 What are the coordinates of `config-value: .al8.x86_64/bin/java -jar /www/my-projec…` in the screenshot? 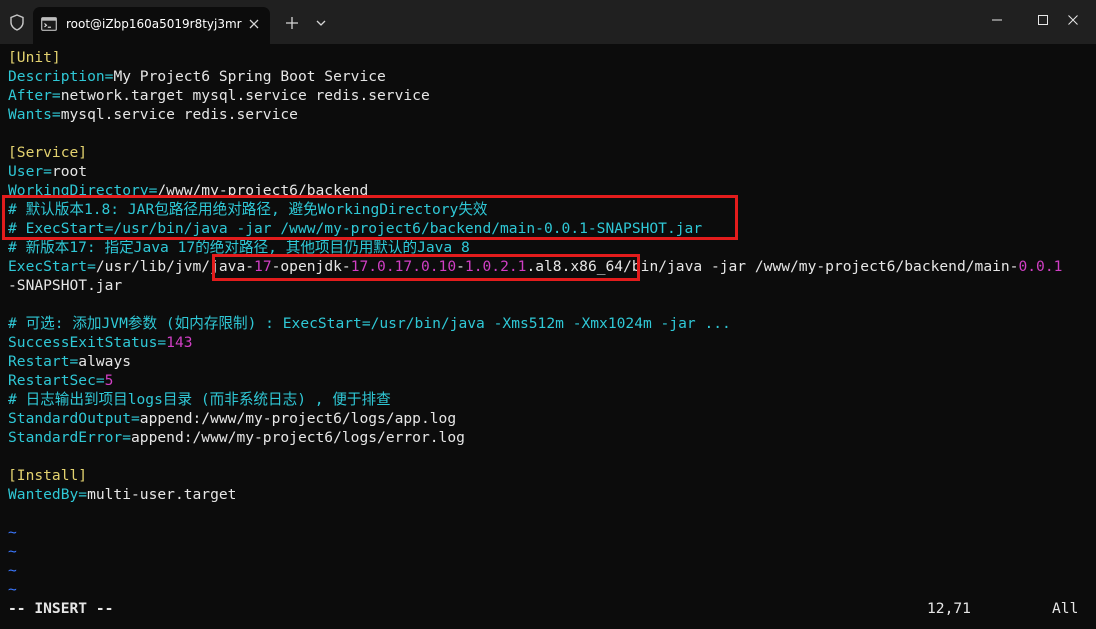 It's located at (772, 266).